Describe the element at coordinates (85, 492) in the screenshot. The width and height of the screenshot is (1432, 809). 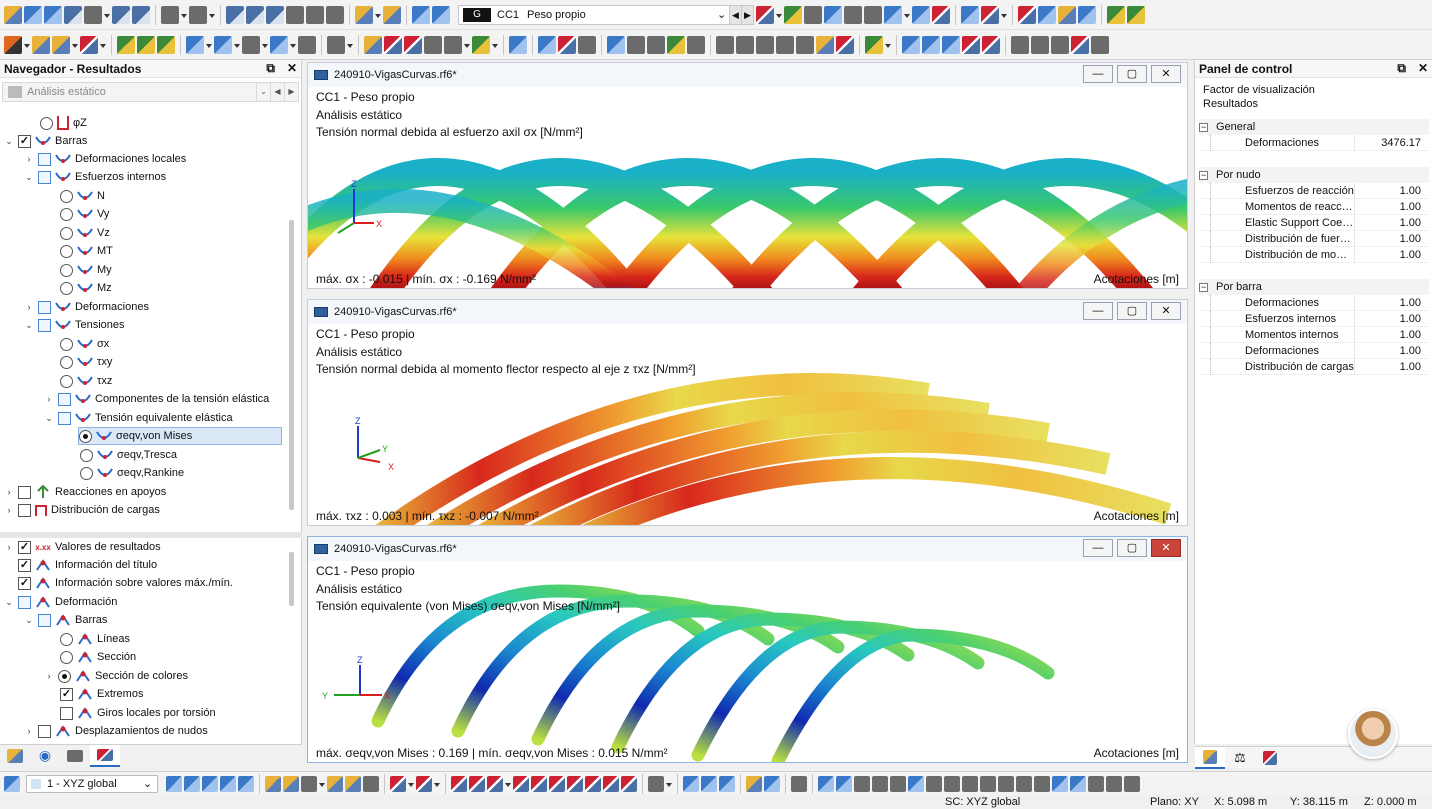
I see `tree-item: › Reacciones en apoyos` at that location.